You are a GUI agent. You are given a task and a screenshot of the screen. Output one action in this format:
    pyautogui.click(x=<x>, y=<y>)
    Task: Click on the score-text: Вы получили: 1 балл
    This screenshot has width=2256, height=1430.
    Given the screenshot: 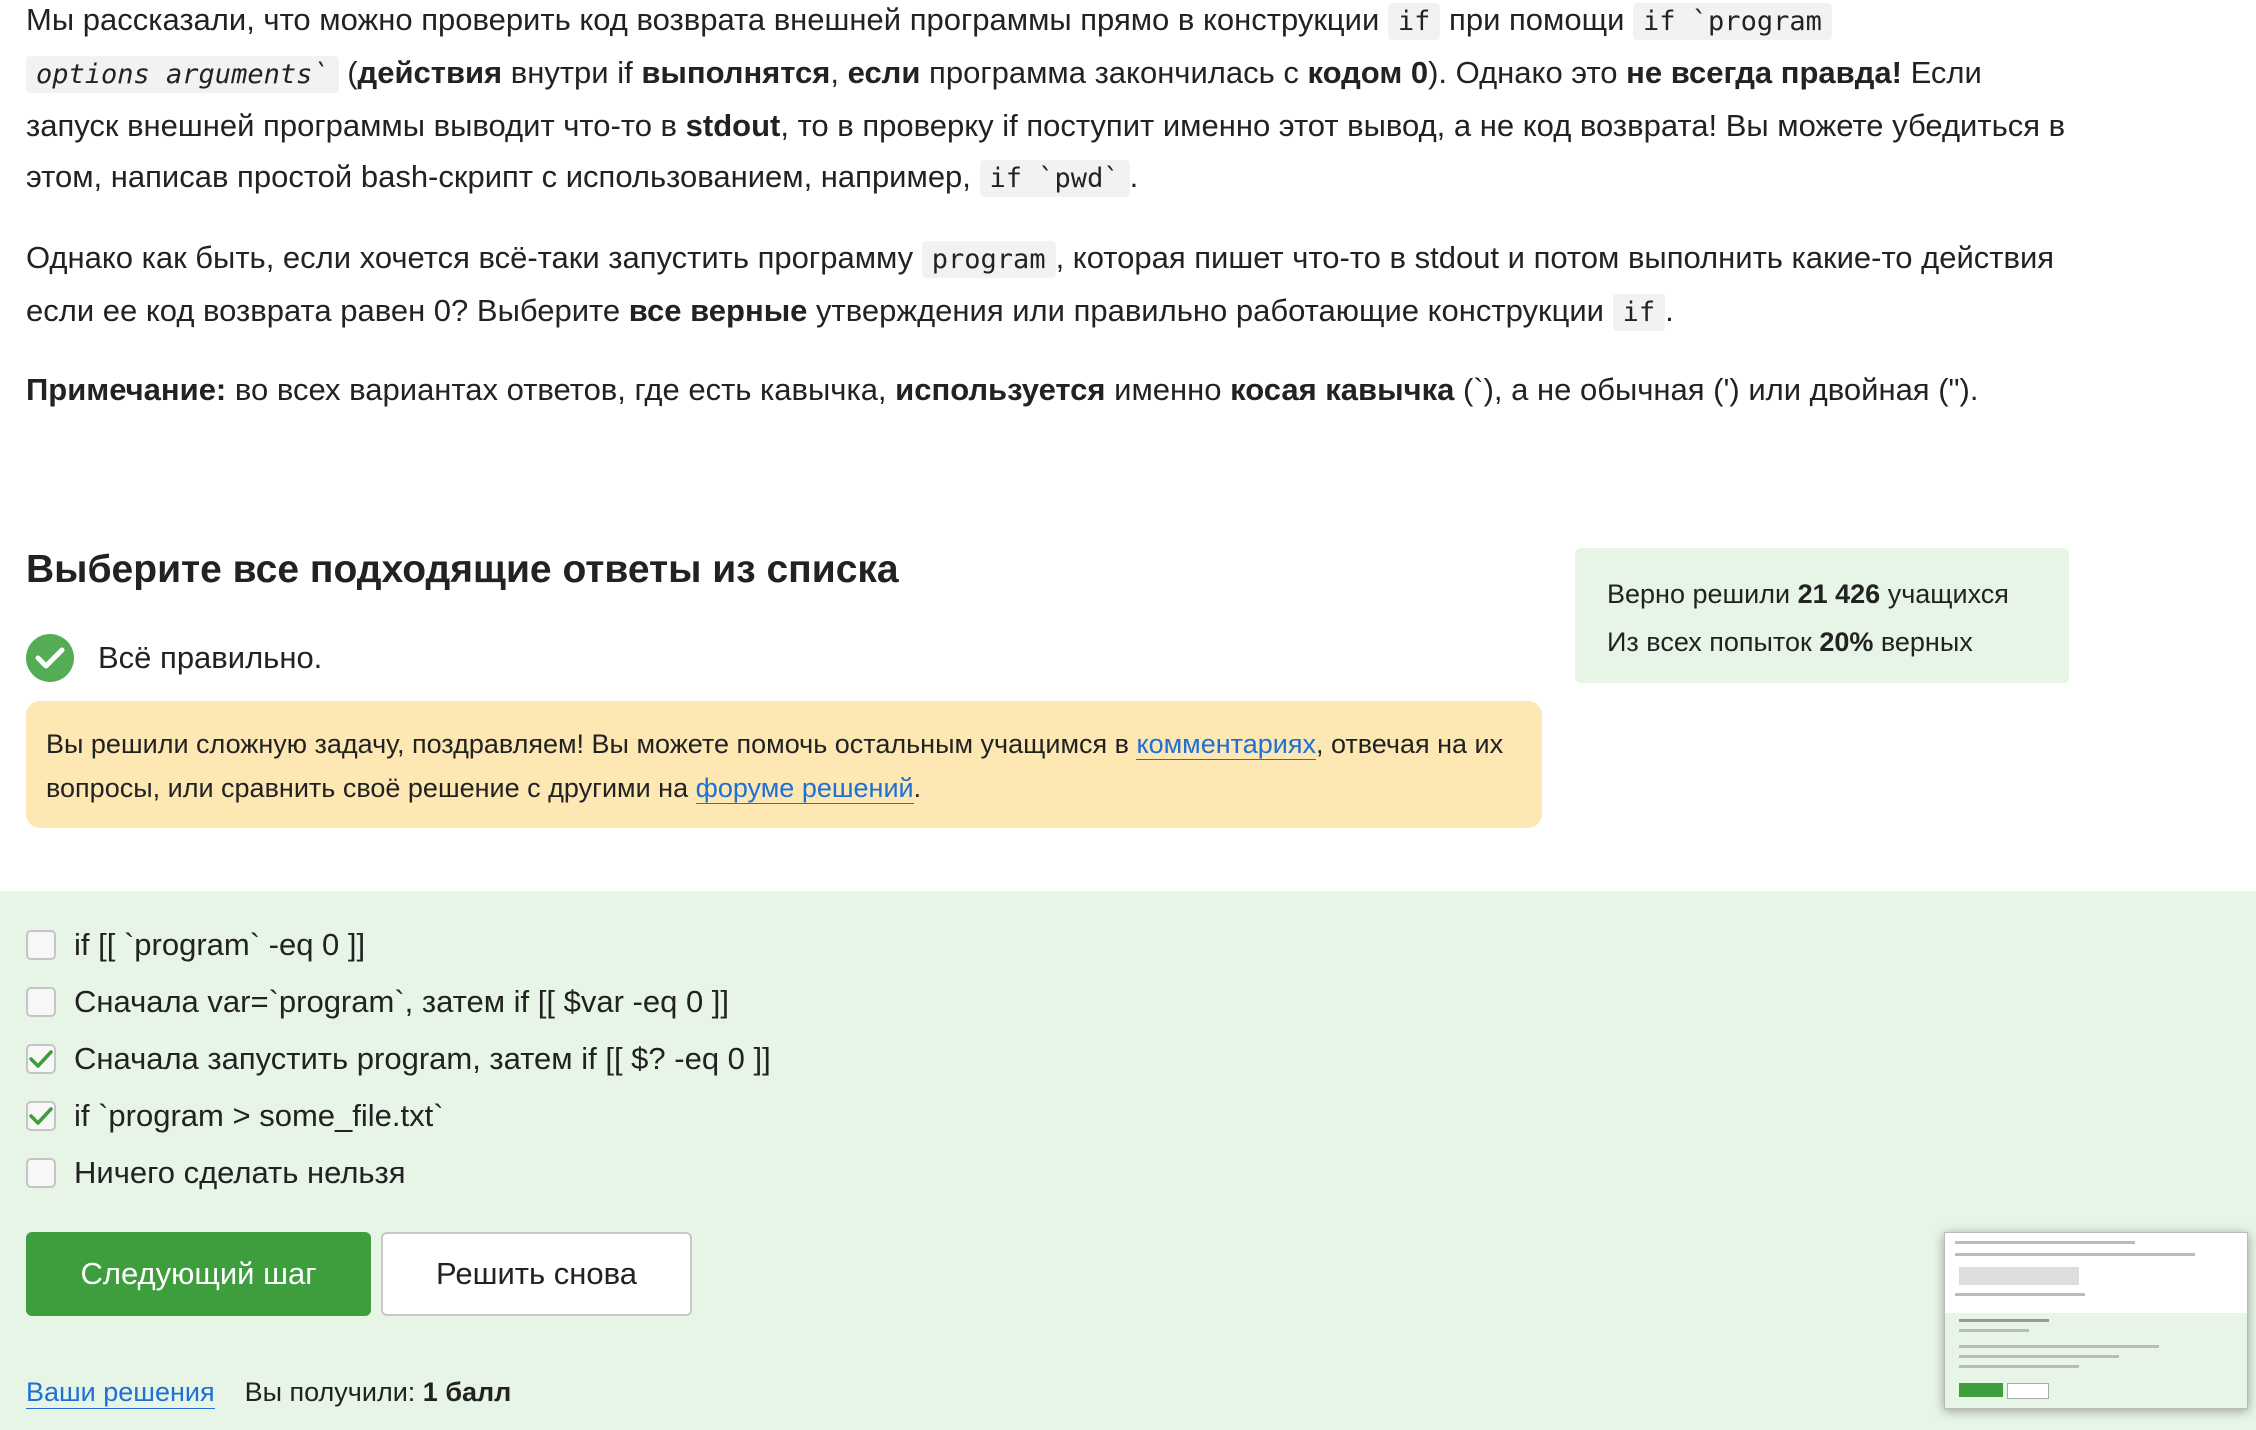 What is the action you would take?
    pyautogui.click(x=378, y=1393)
    